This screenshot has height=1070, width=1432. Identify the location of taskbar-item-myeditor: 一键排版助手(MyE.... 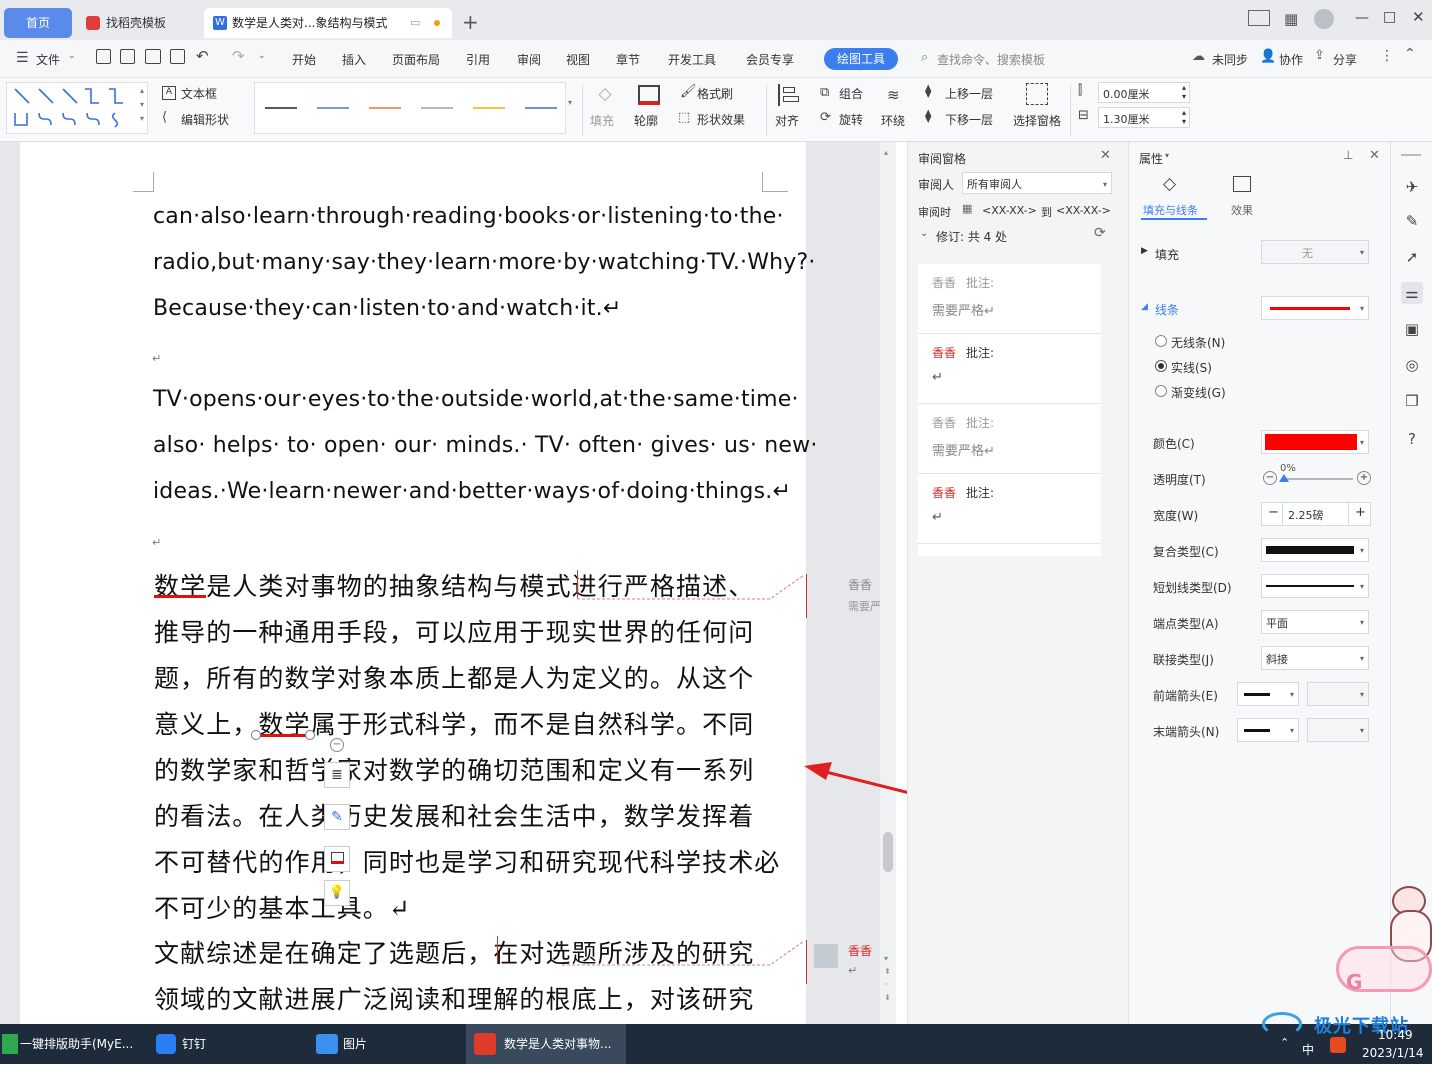
(76, 1044).